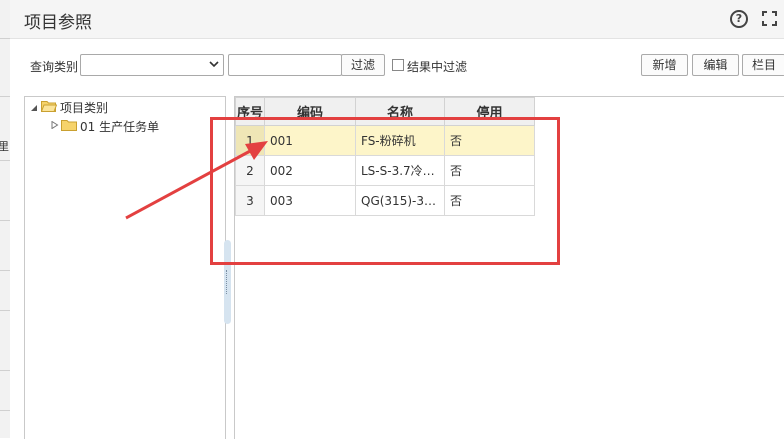  What do you see at coordinates (55, 125) in the screenshot?
I see `collapsed-triangle-icon` at bounding box center [55, 125].